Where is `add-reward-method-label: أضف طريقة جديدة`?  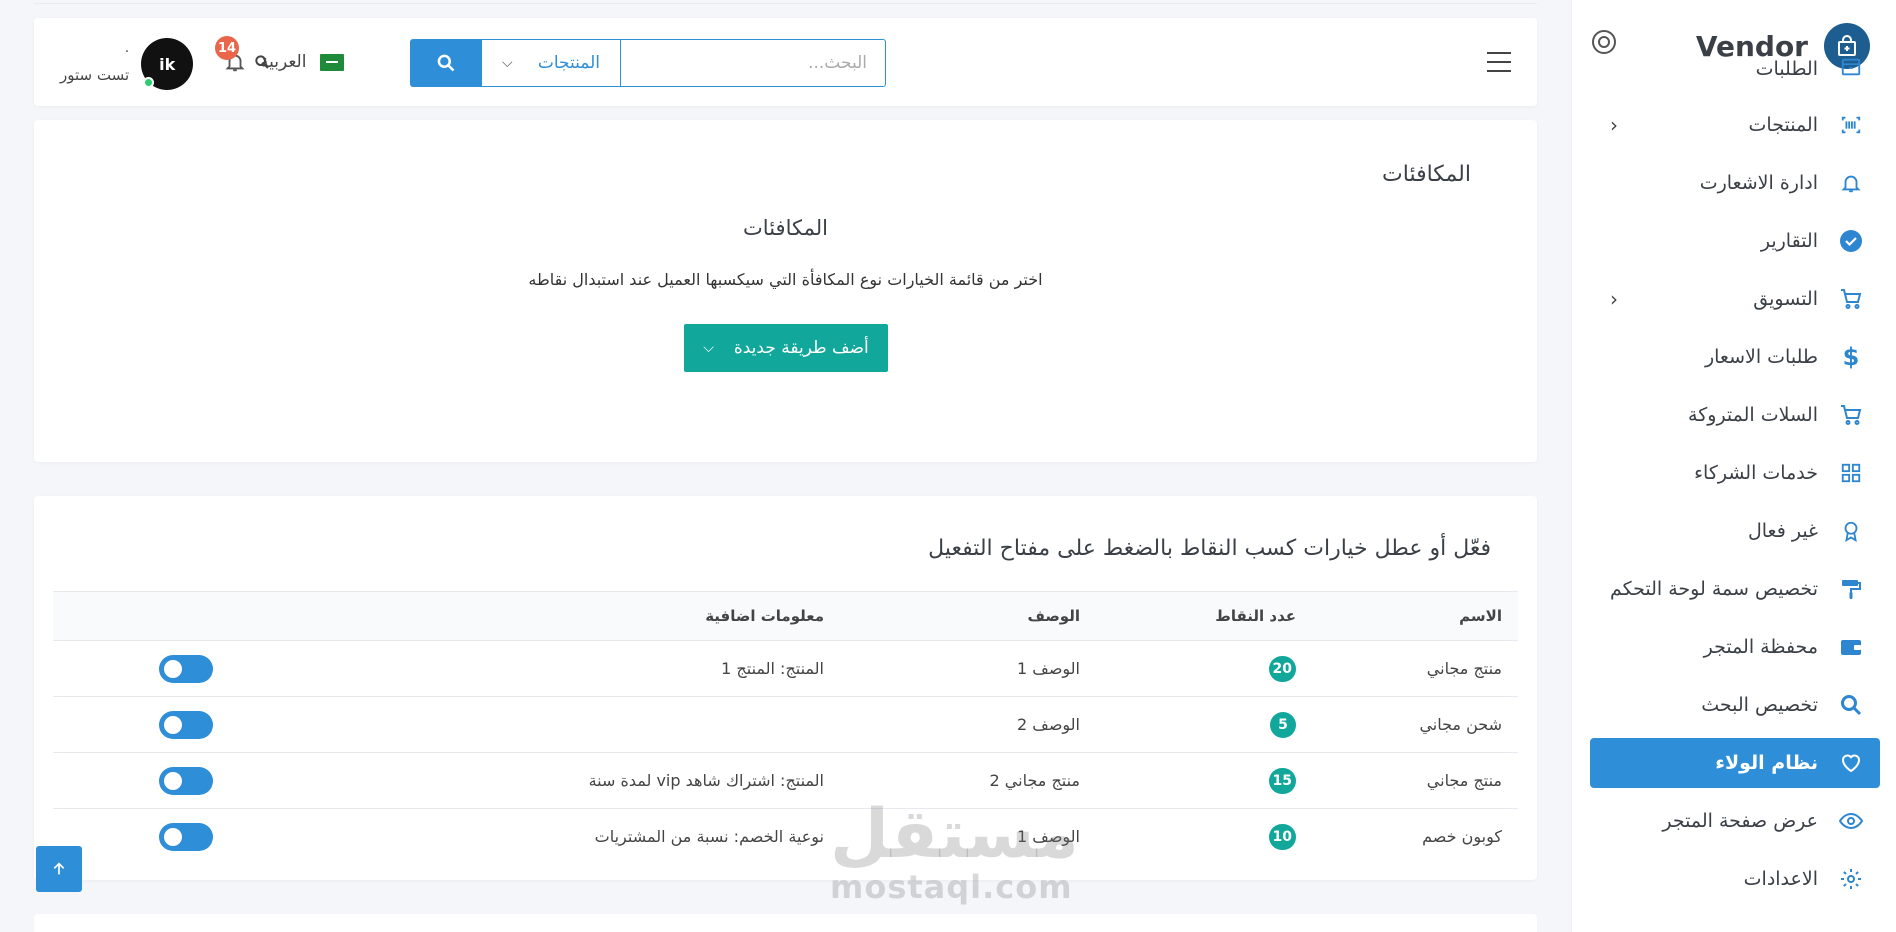 add-reward-method-label: أضف طريقة جديدة is located at coordinates (801, 348).